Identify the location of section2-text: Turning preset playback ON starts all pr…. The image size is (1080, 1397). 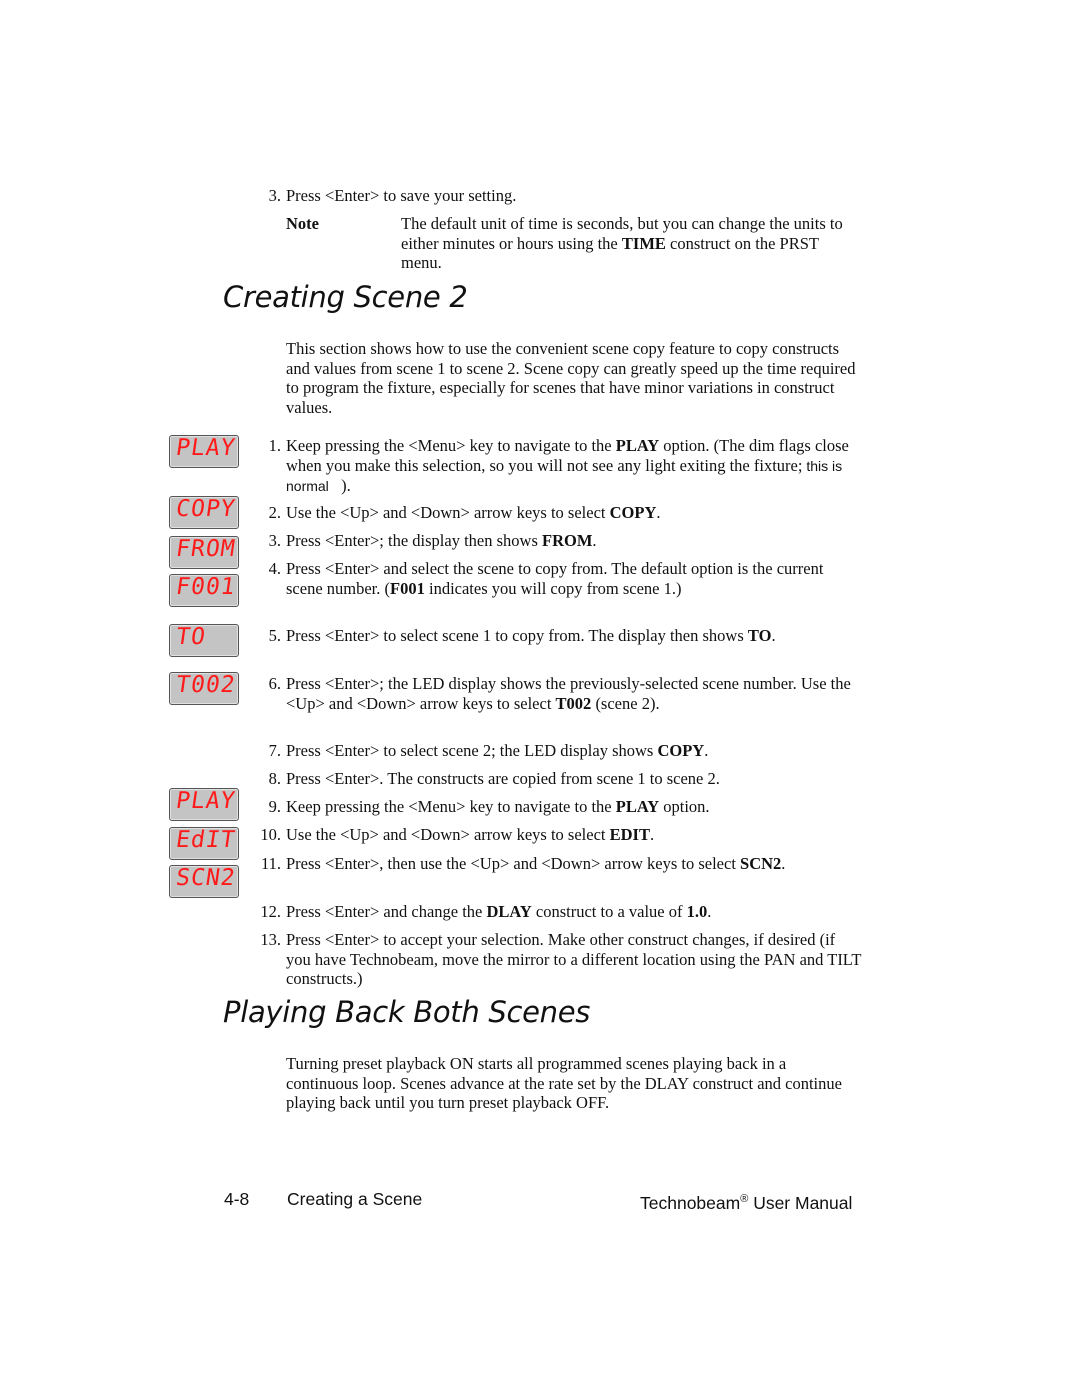
(564, 1083).